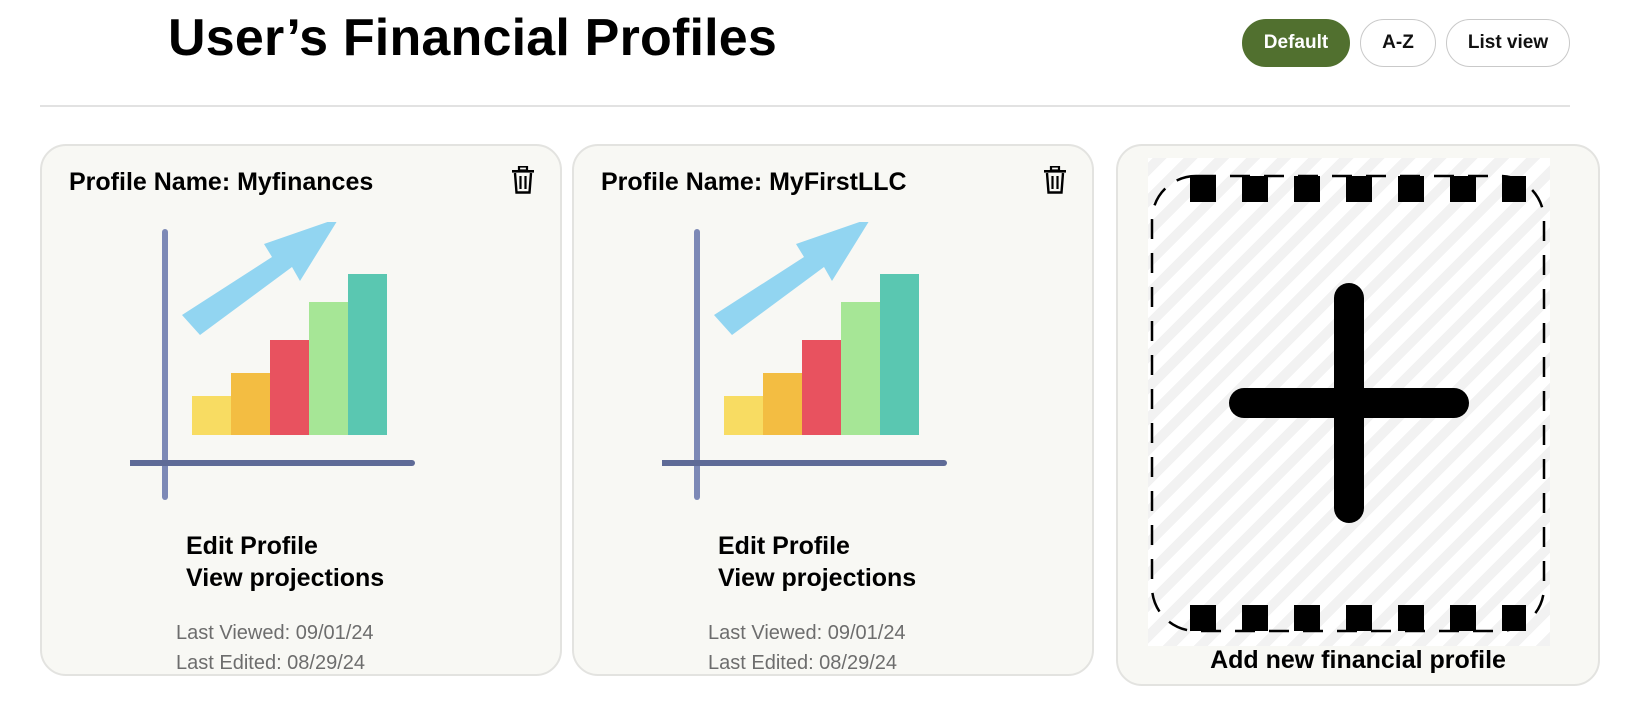 The width and height of the screenshot is (1650, 716). What do you see at coordinates (1398, 43) in the screenshot?
I see `az-sort-button: A-Z` at bounding box center [1398, 43].